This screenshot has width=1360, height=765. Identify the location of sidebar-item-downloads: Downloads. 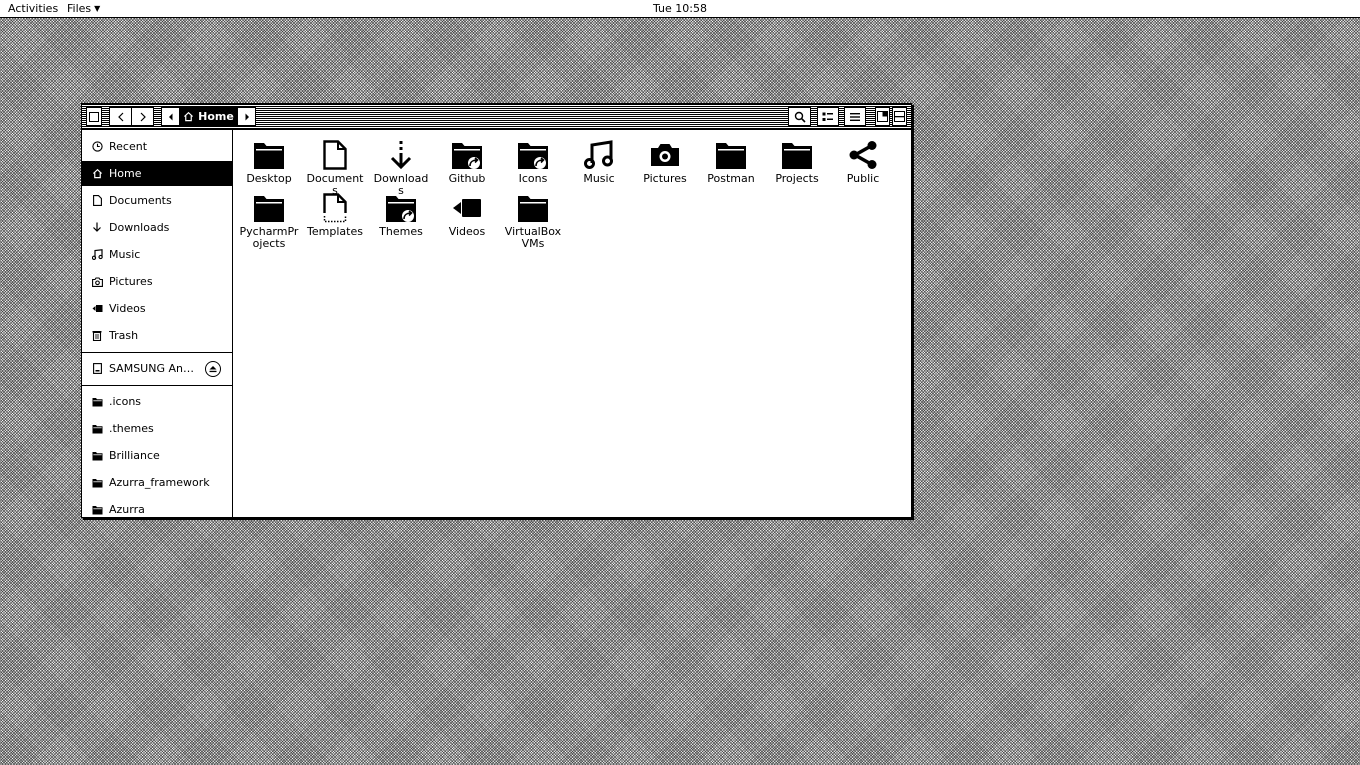
(157, 227).